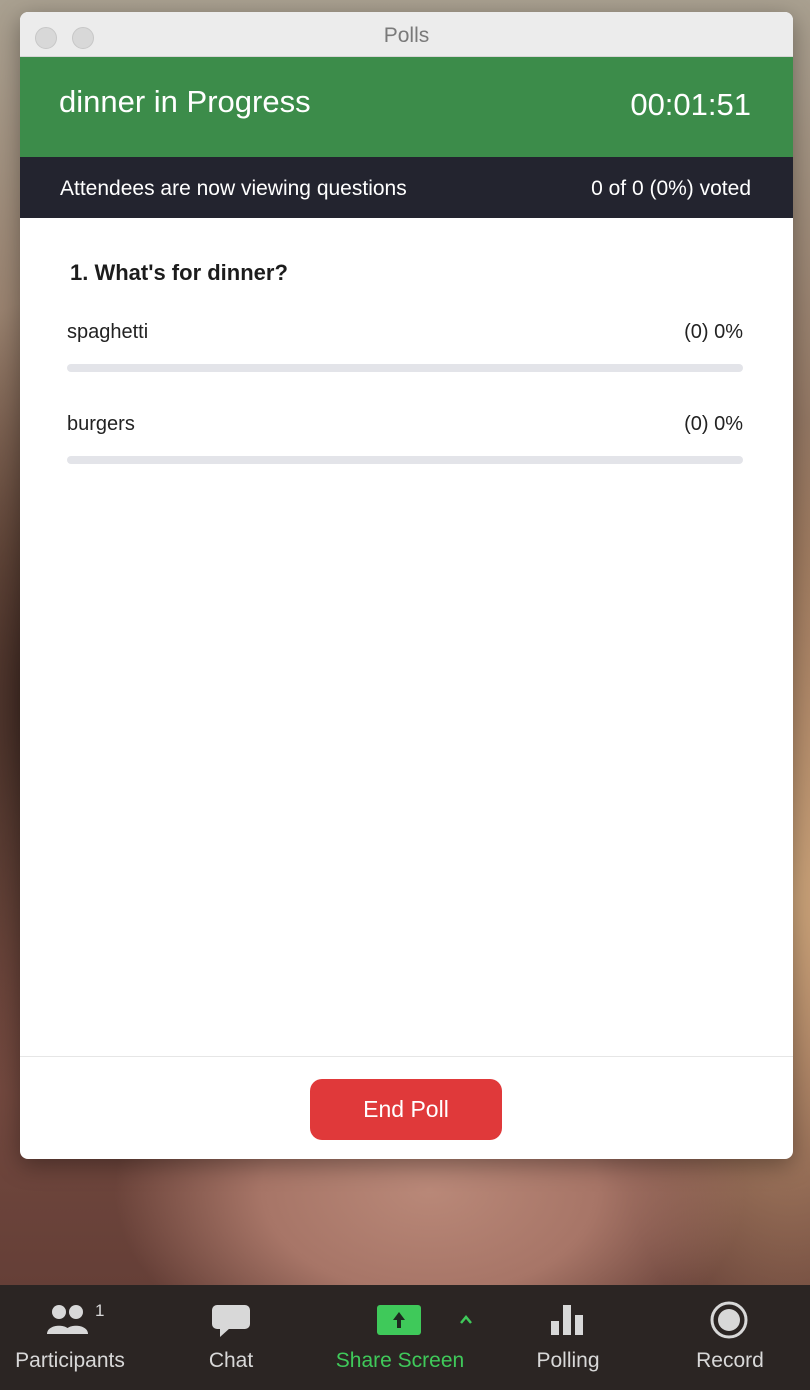  I want to click on poll-footer: End Poll, so click(406, 1107).